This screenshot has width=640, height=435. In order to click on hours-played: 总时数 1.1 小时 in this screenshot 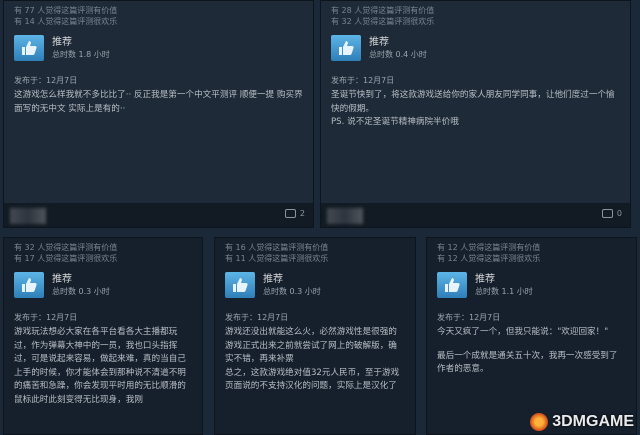, I will do `click(504, 291)`.